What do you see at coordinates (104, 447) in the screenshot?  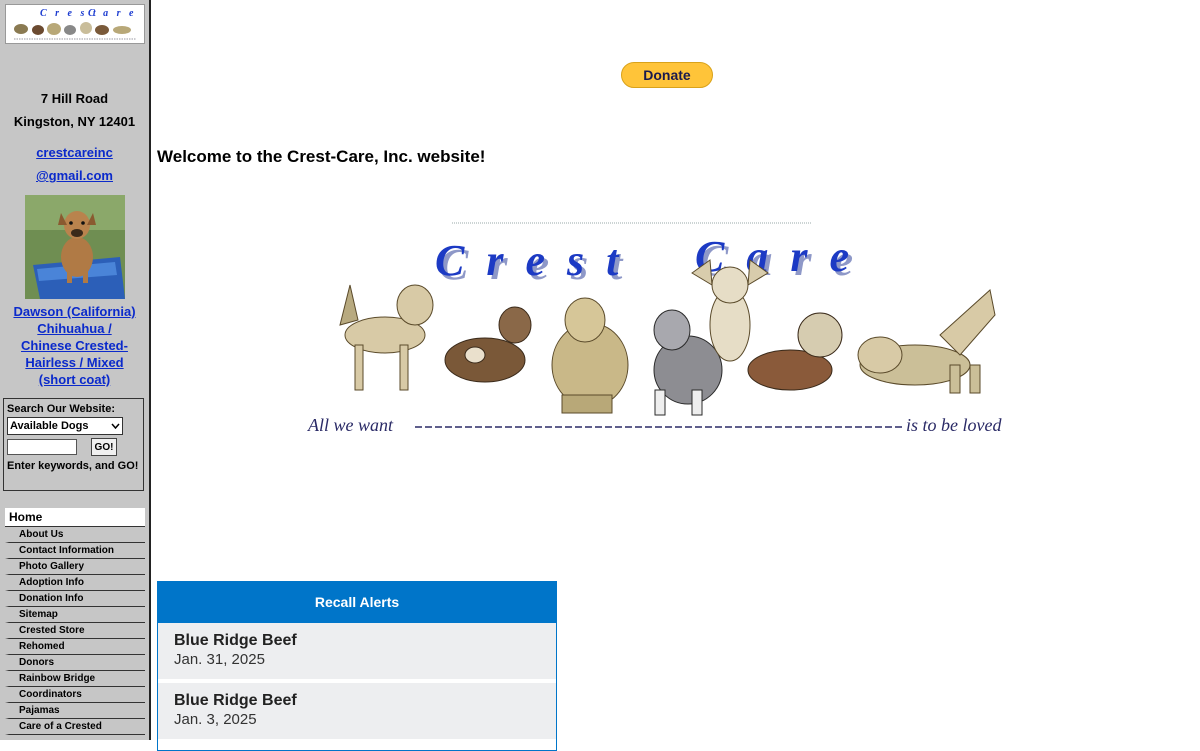 I see `go-button: GO!` at bounding box center [104, 447].